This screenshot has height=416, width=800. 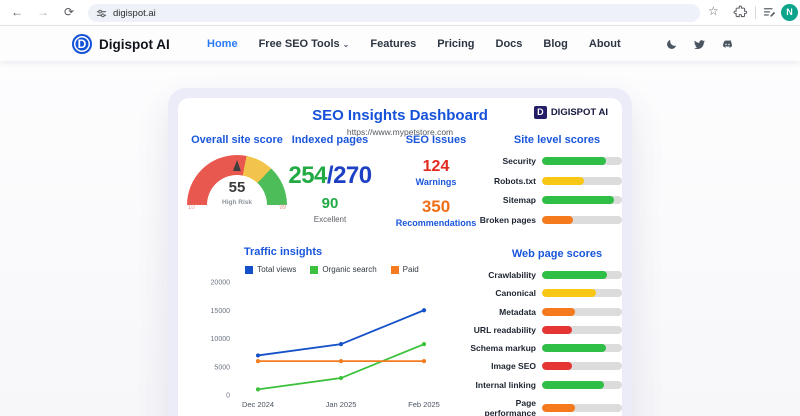 I want to click on score-label: Sitemap, so click(x=519, y=200).